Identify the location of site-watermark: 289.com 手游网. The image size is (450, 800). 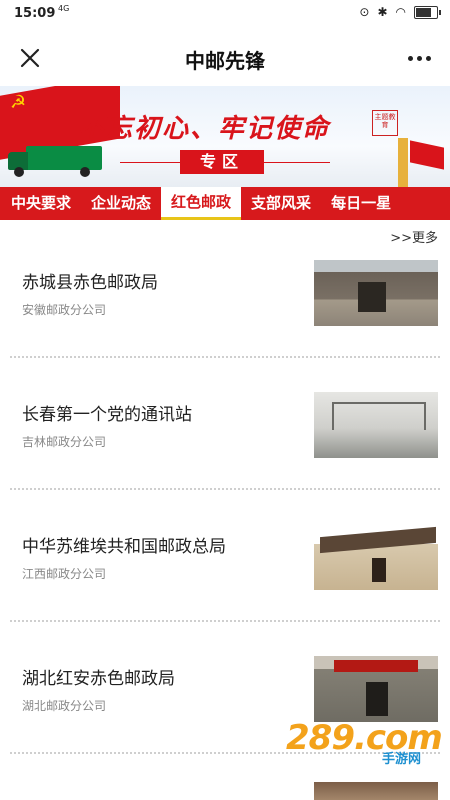
(364, 744).